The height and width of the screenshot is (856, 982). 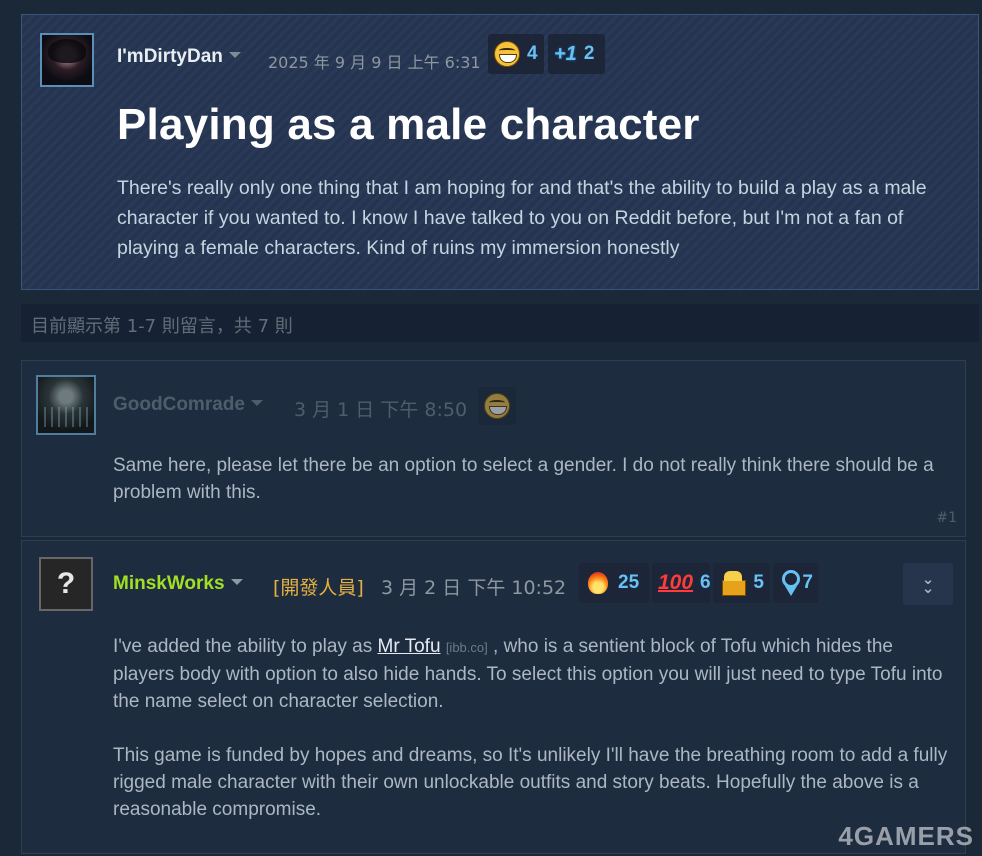 I want to click on post-title: Playing as a male character, so click(x=408, y=124).